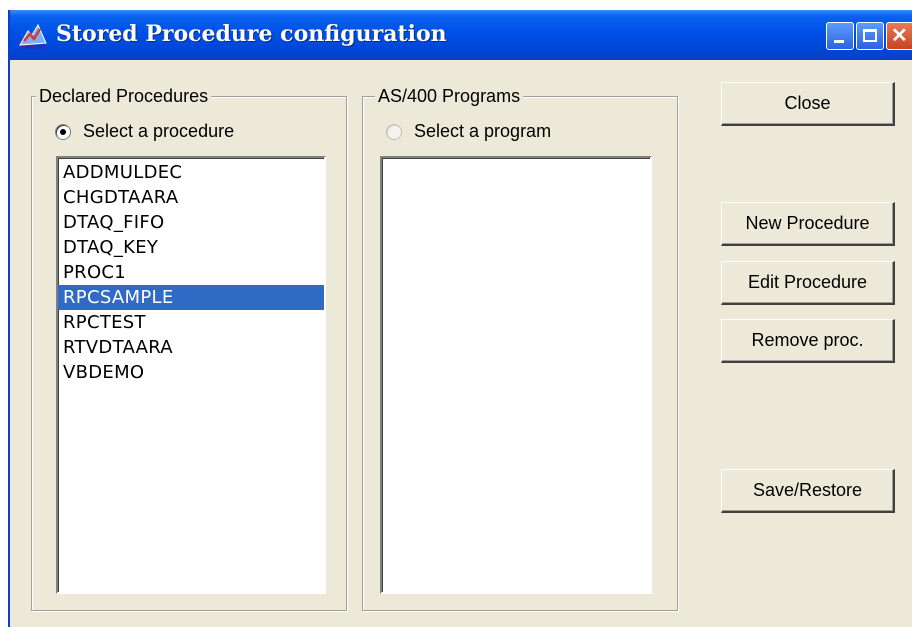  I want to click on list-item: PROC1, so click(191, 272).